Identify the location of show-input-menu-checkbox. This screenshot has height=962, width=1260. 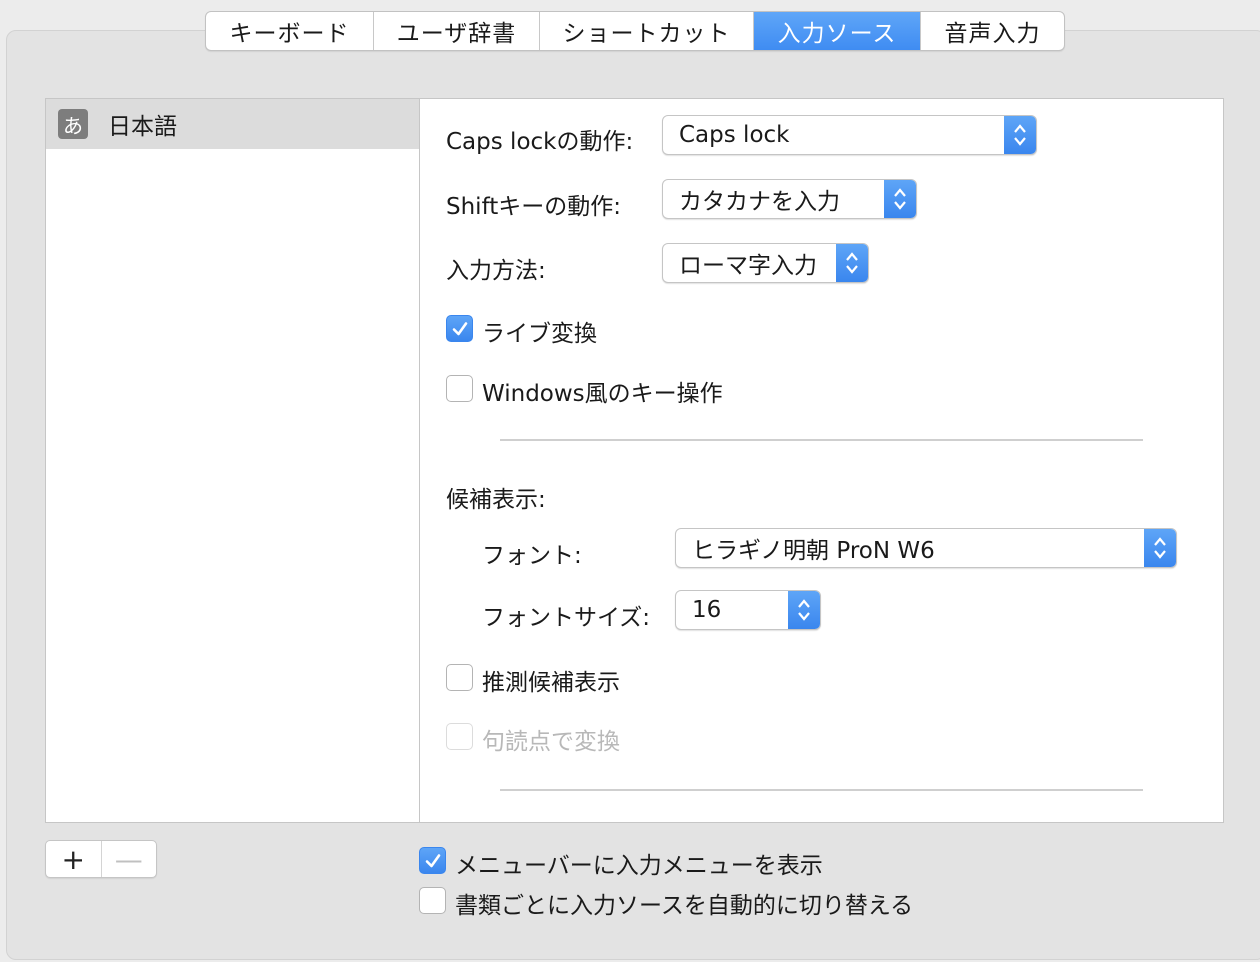
(432, 860).